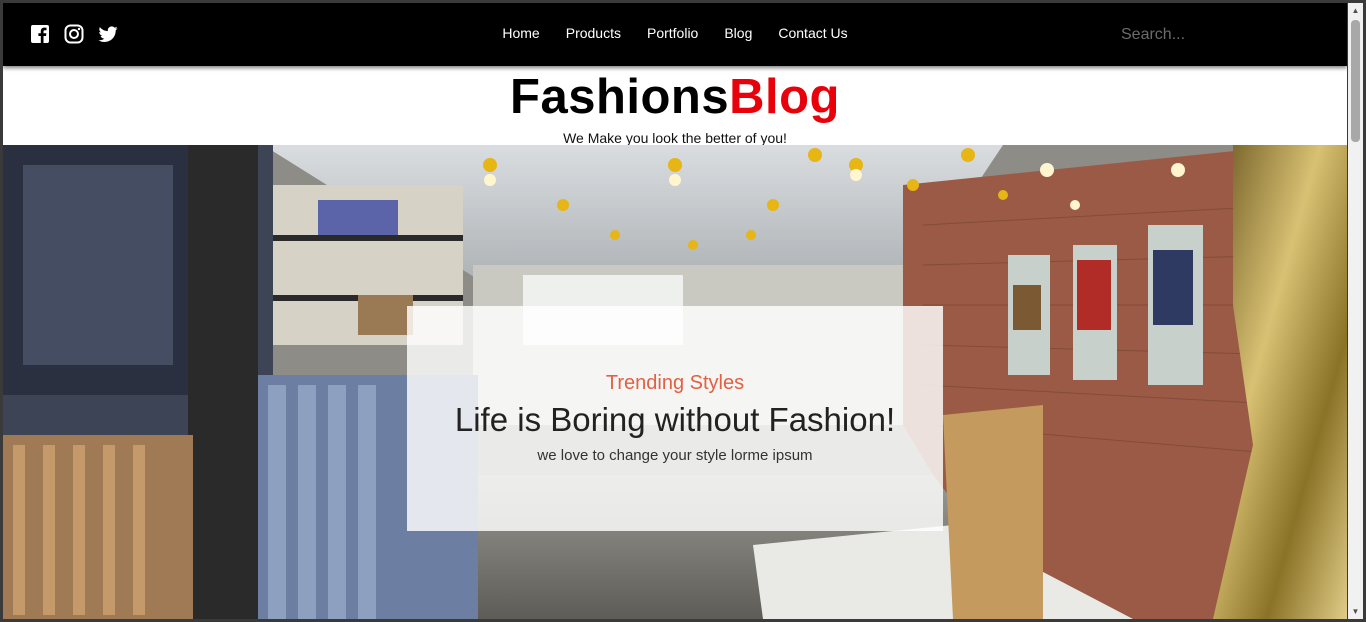 Image resolution: width=1366 pixels, height=622 pixels. I want to click on nav-contact-us: Contact Us, so click(812, 33).